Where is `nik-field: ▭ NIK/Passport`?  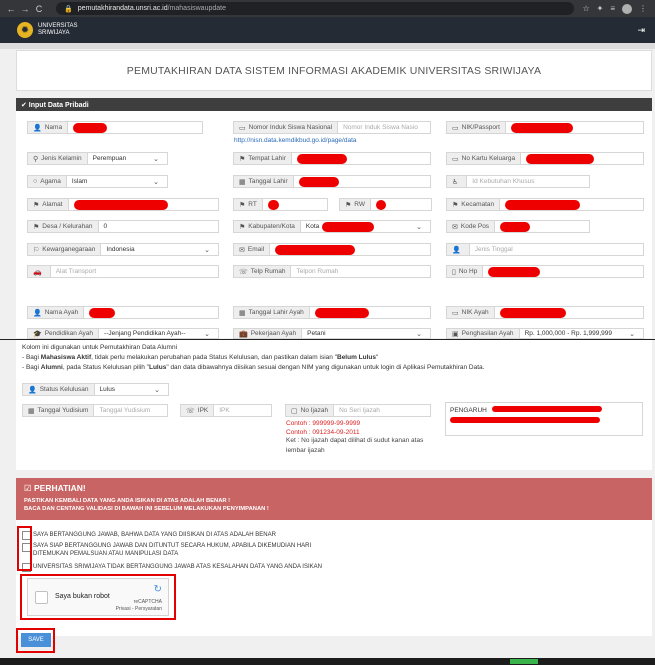 nik-field: ▭ NIK/Passport is located at coordinates (545, 127).